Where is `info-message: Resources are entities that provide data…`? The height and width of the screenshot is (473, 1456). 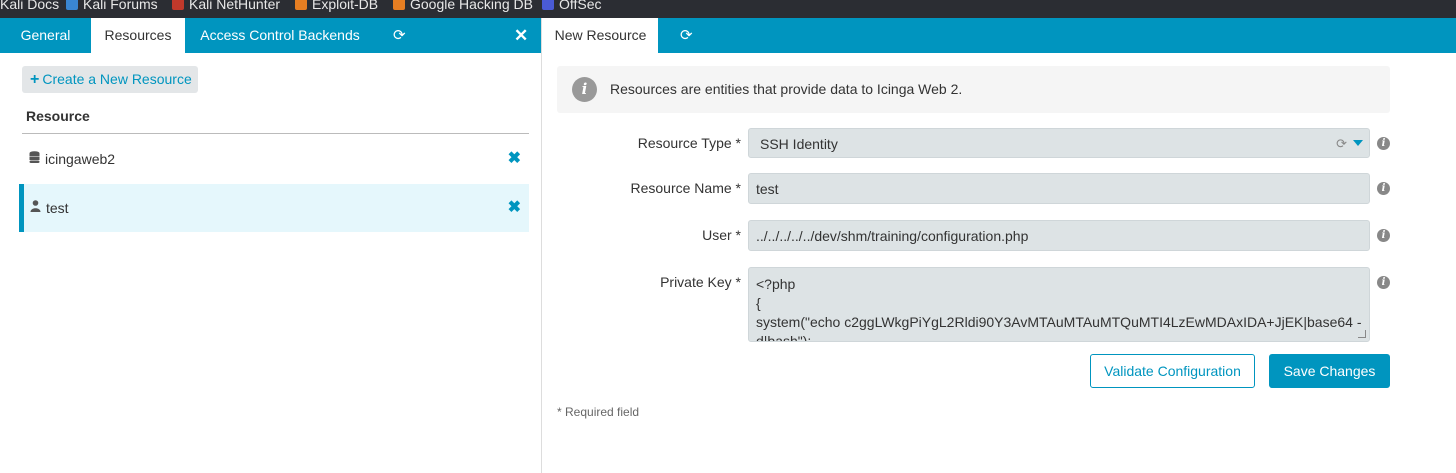 info-message: Resources are entities that provide data… is located at coordinates (786, 89).